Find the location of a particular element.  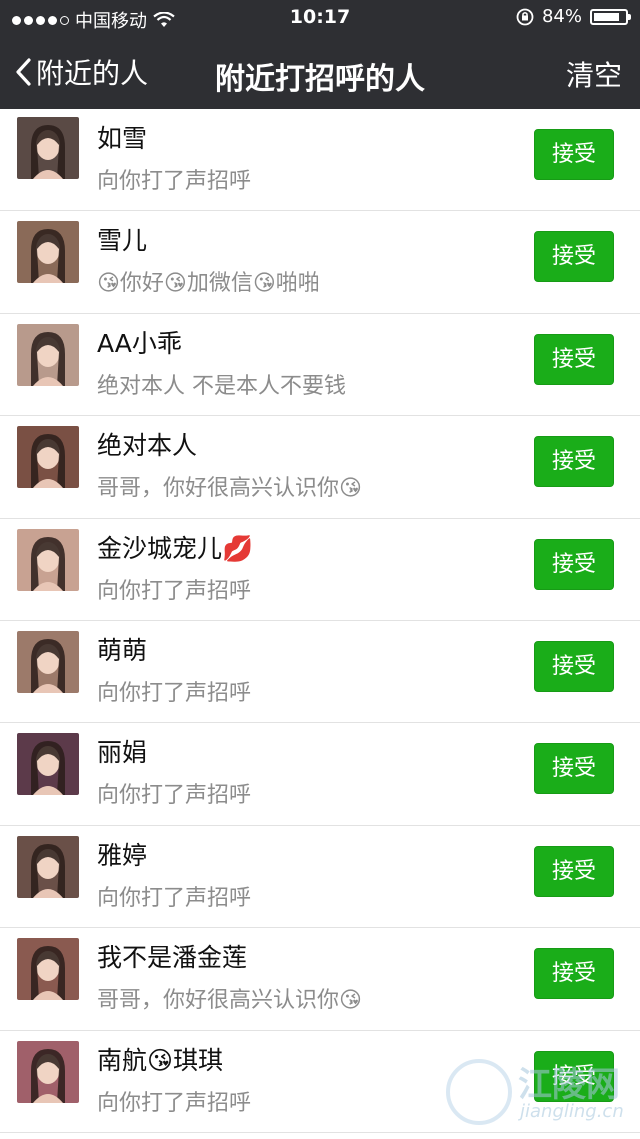

contact-name: 丽娟 is located at coordinates (122, 753).